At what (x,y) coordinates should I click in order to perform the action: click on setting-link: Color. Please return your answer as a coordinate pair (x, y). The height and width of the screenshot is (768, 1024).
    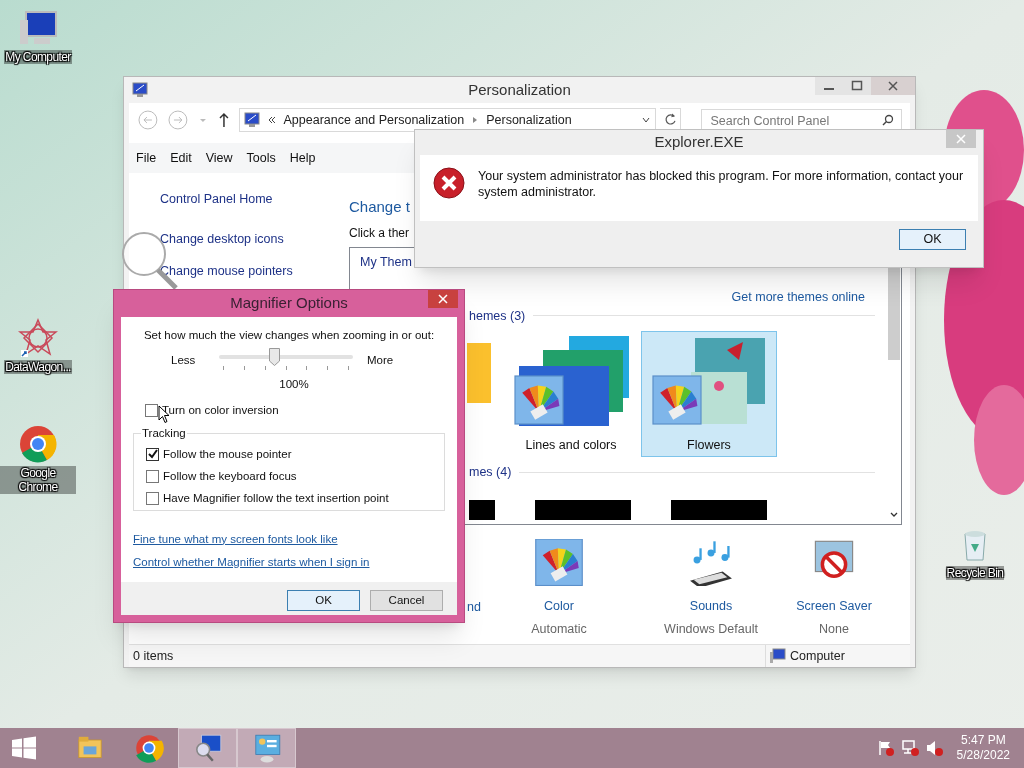
    Looking at the image, I should click on (559, 606).